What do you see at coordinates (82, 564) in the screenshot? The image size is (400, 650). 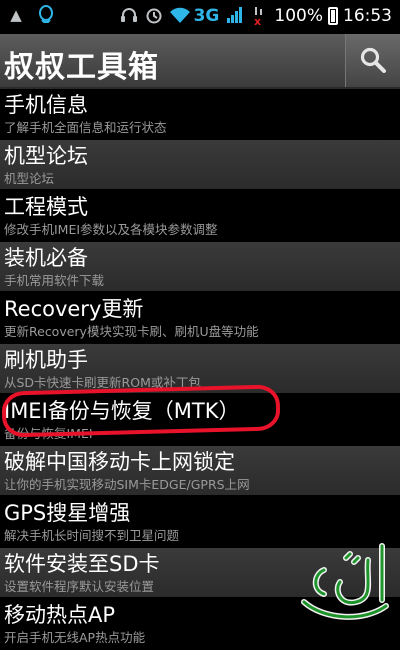 I see `list-item-title: 软件安装至SD卡` at bounding box center [82, 564].